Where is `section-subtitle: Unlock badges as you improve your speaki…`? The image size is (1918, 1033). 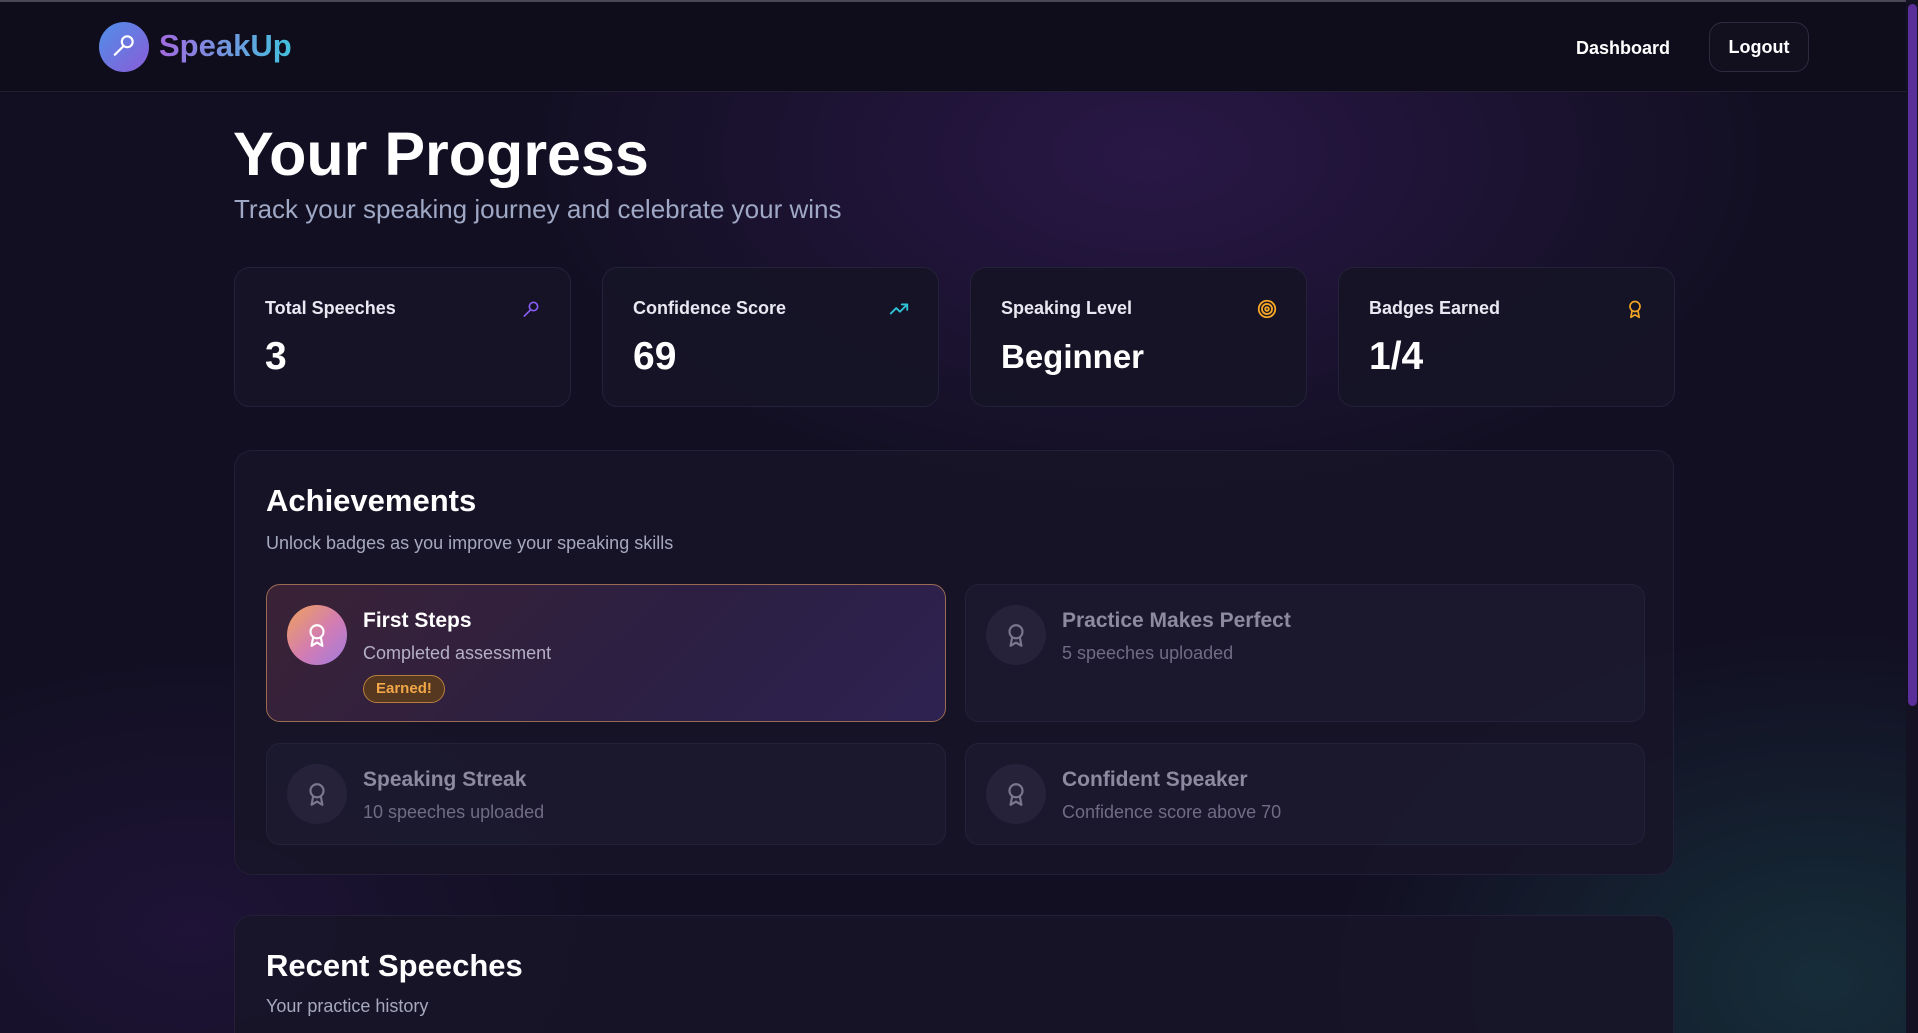 section-subtitle: Unlock badges as you improve your speaki… is located at coordinates (470, 543).